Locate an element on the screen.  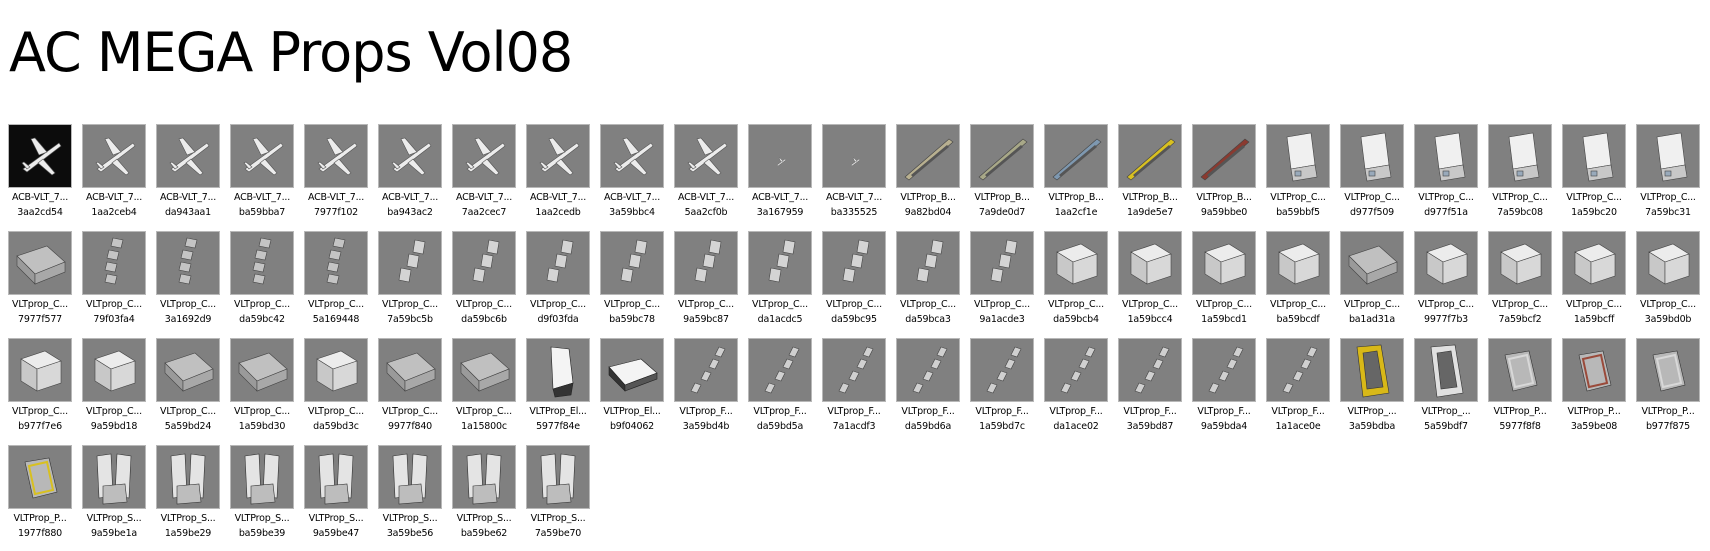
file-item: ACB-VLT_7... da943aa1 is located at coordinates (193, 177).